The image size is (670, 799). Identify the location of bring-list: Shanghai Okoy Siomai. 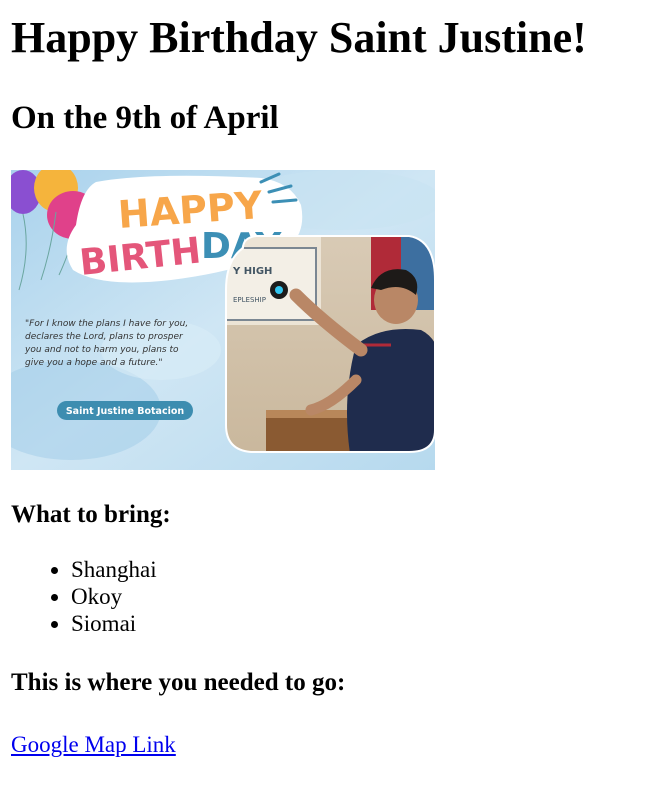
(335, 596).